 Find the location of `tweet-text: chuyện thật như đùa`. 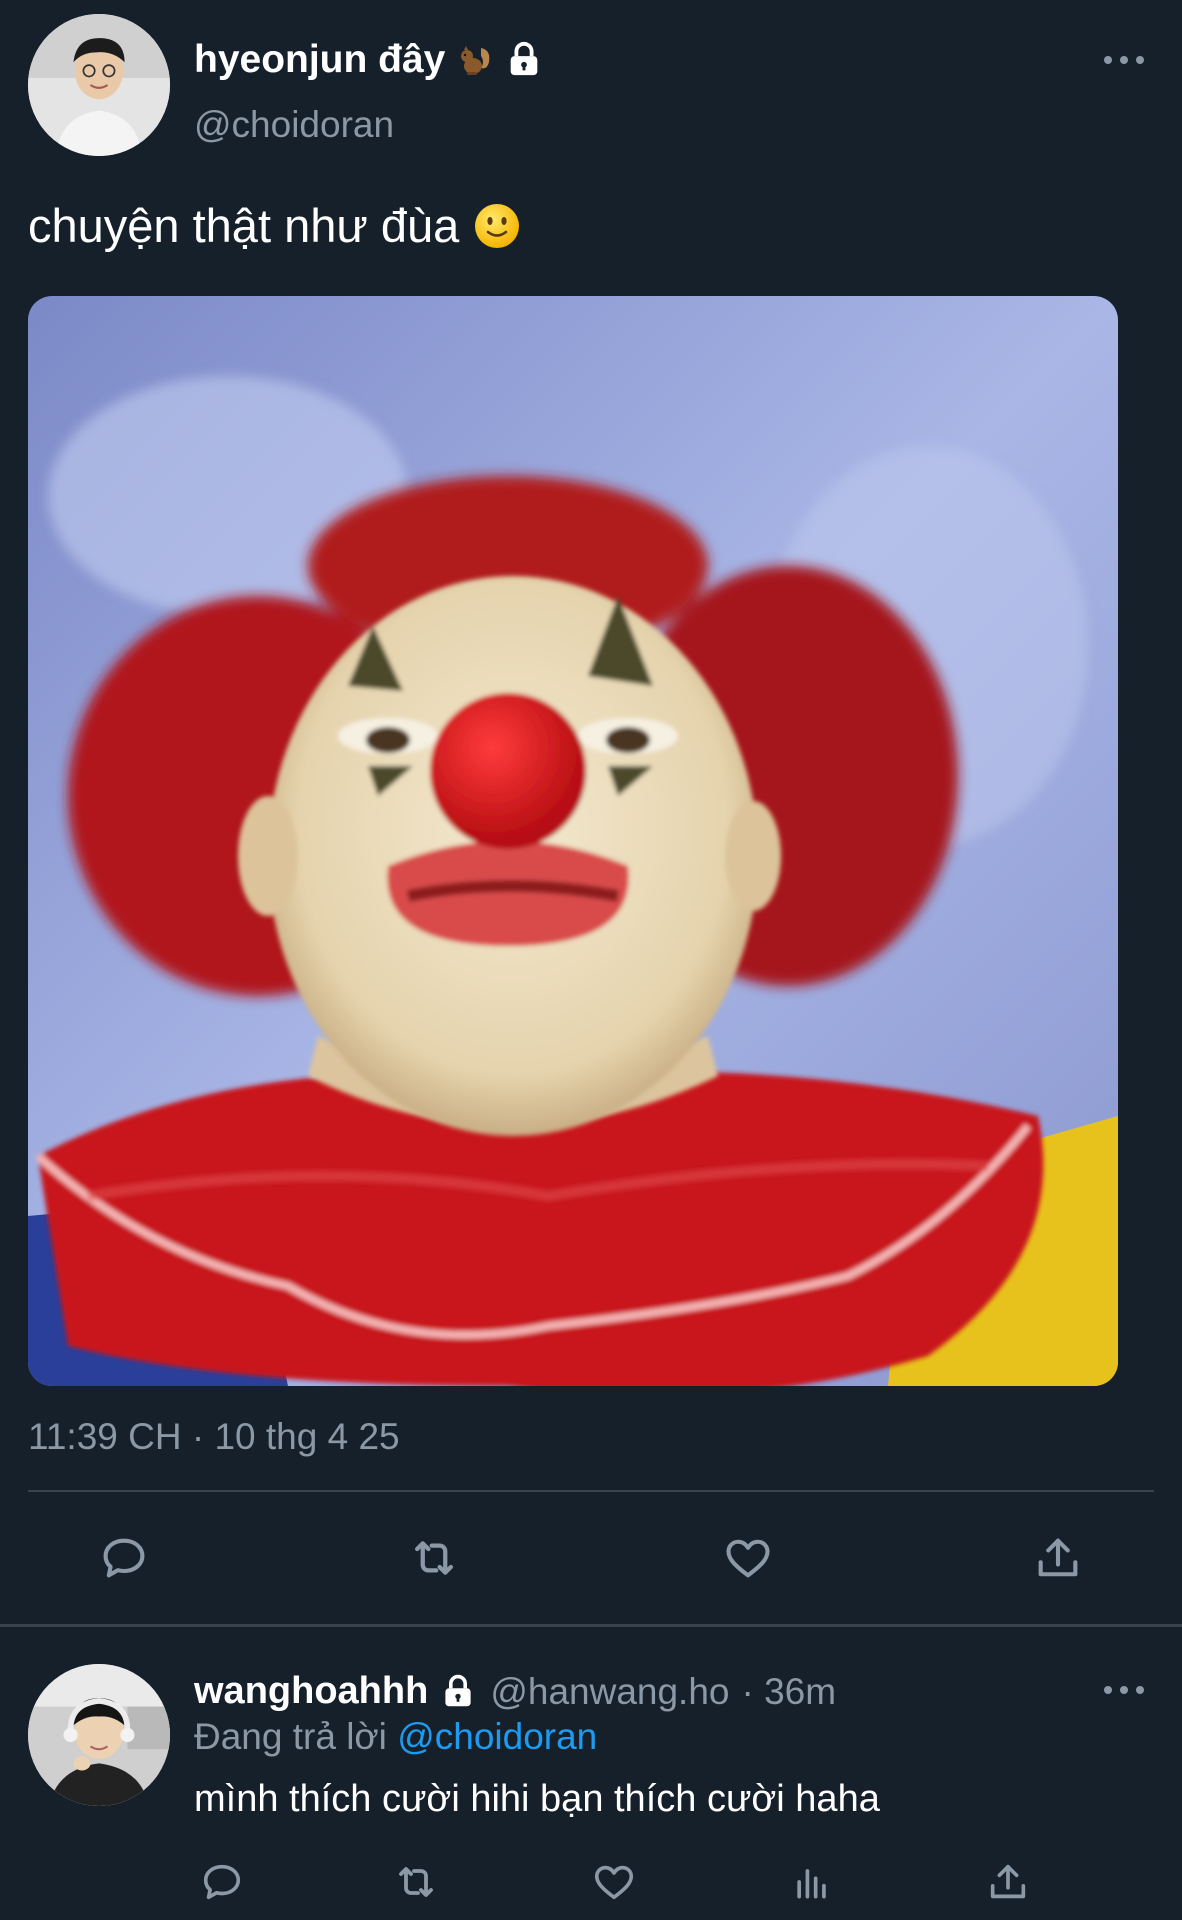

tweet-text: chuyện thật như đùa is located at coordinates (274, 225).